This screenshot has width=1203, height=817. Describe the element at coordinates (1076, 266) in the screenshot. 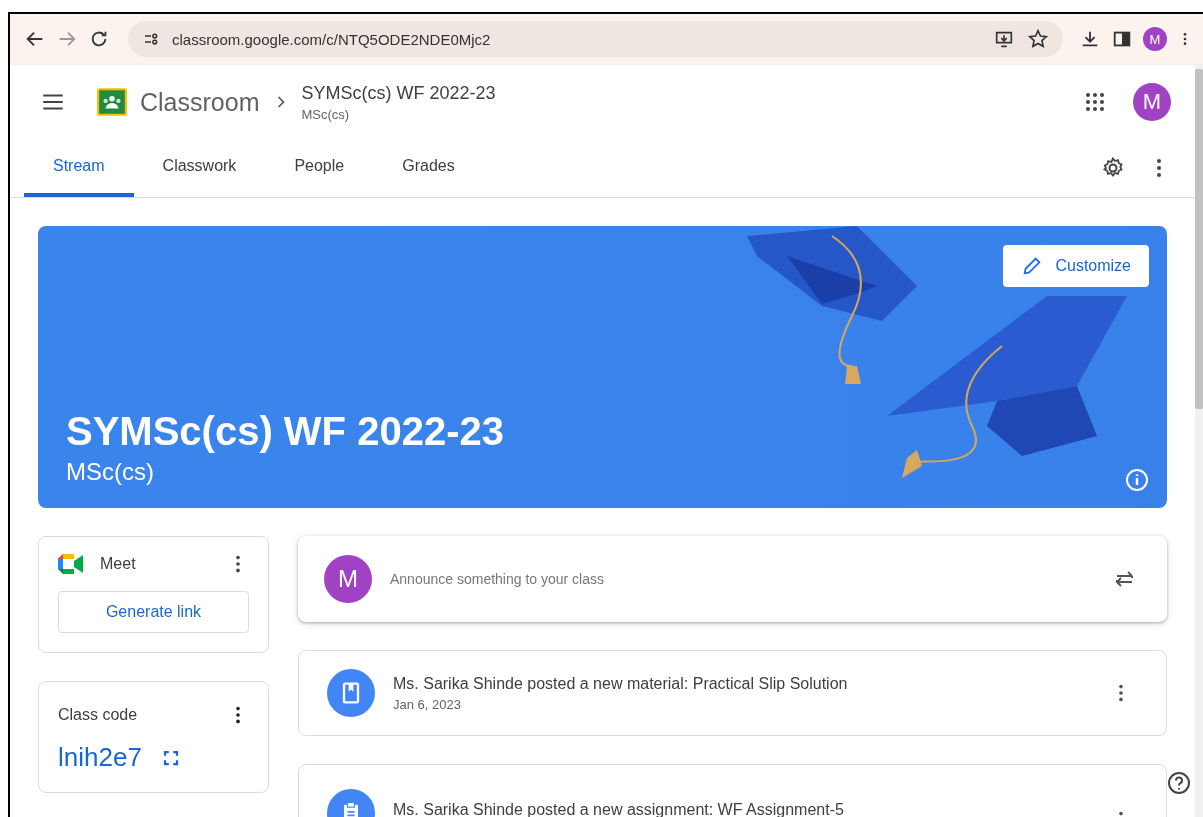

I see `customize-button: Customize` at that location.